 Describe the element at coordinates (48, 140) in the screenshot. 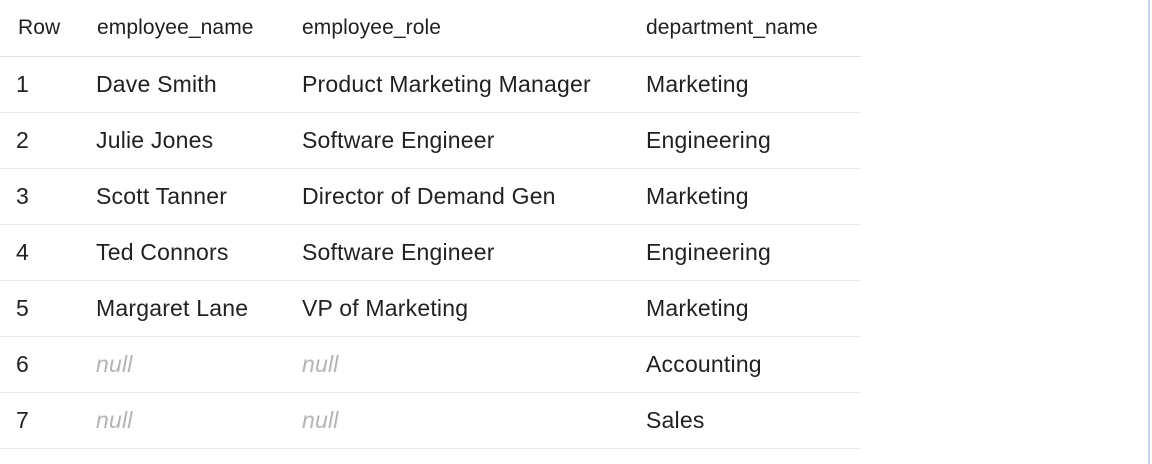

I see `row-number-cell: 2` at that location.